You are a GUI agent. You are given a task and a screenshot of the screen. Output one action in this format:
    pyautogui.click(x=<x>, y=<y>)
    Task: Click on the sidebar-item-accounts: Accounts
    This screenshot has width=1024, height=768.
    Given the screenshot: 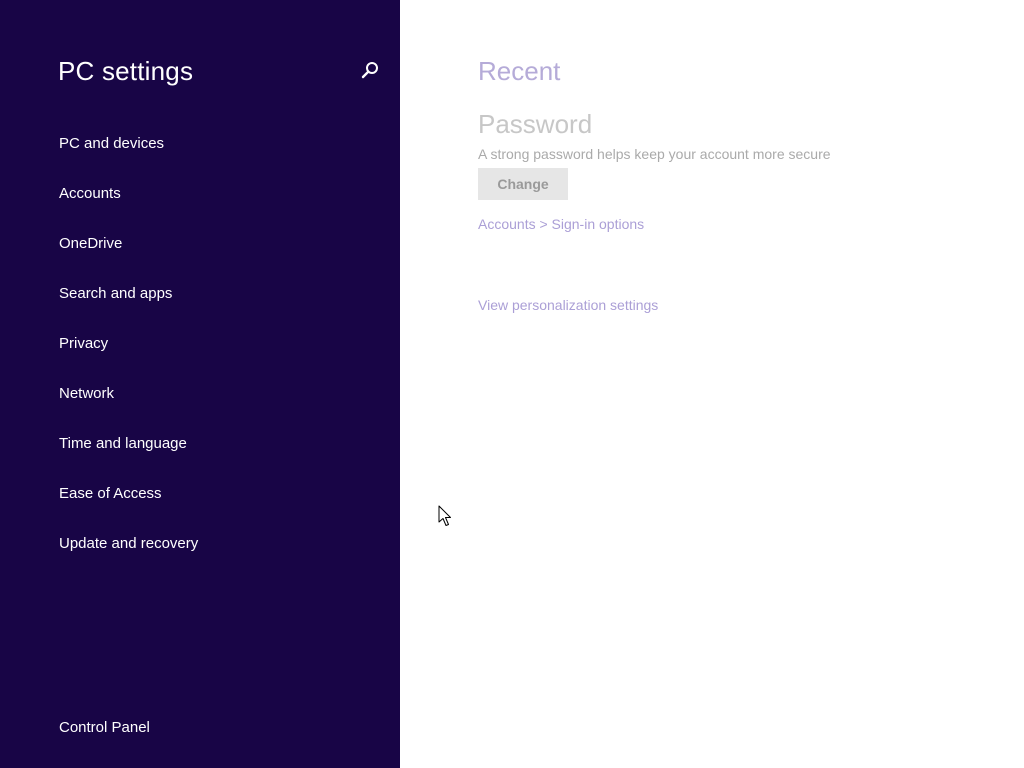 What is the action you would take?
    pyautogui.click(x=128, y=207)
    